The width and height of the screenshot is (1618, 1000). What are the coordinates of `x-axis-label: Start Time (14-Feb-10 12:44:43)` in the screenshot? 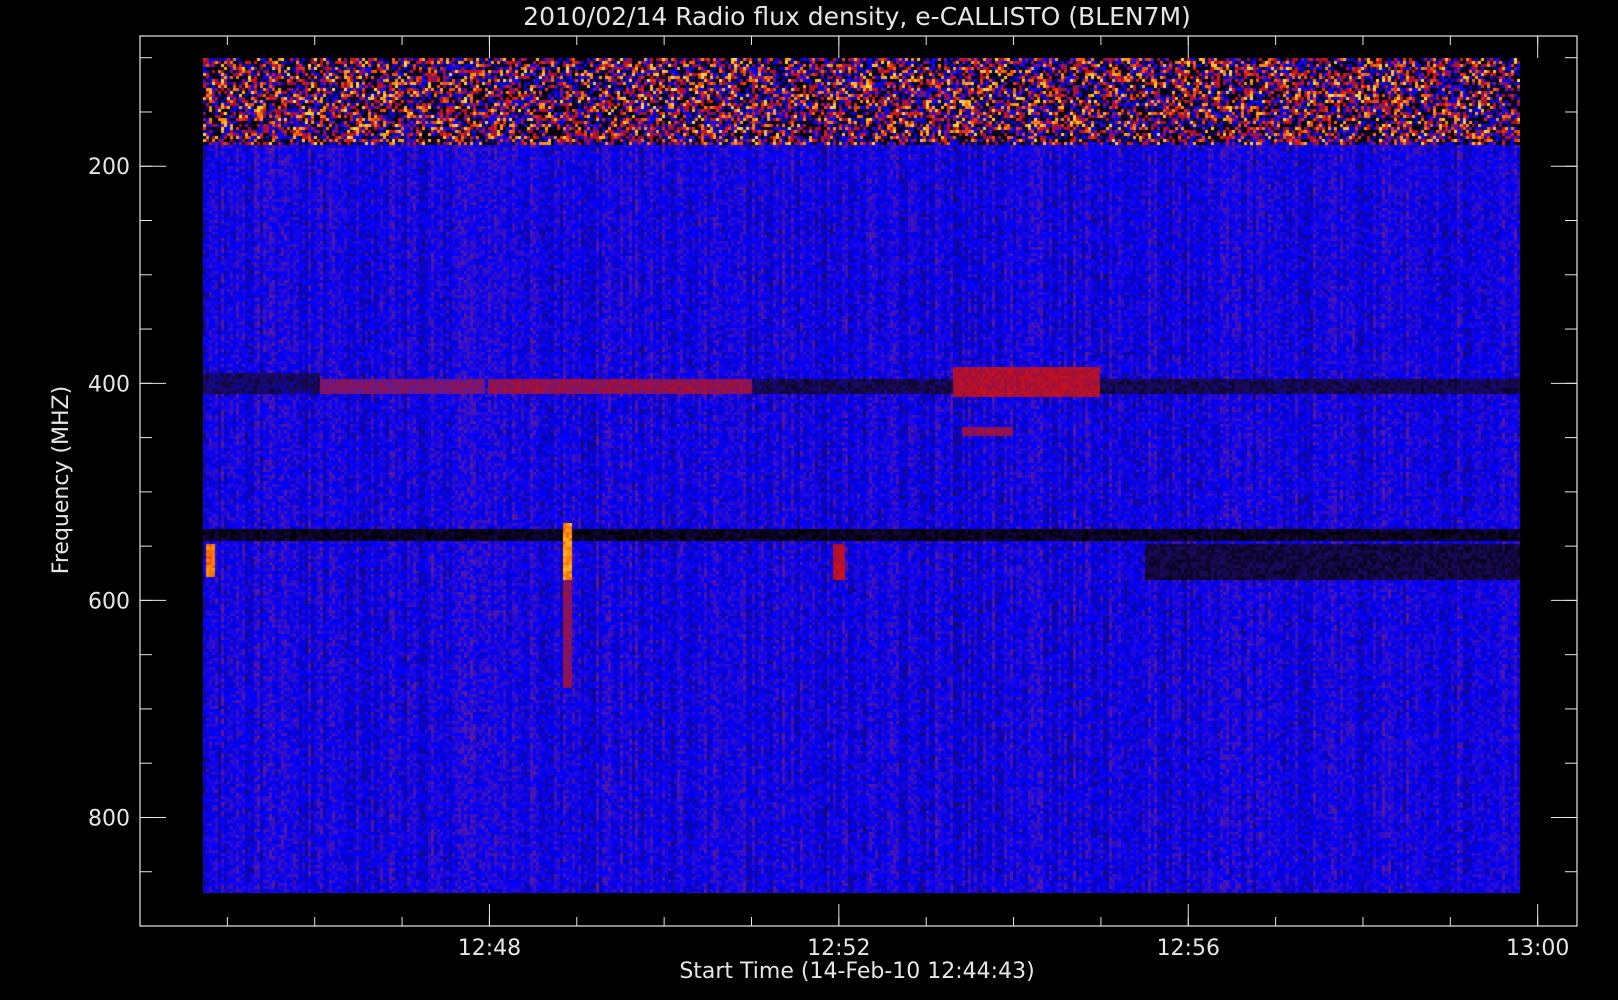 It's located at (856, 971).